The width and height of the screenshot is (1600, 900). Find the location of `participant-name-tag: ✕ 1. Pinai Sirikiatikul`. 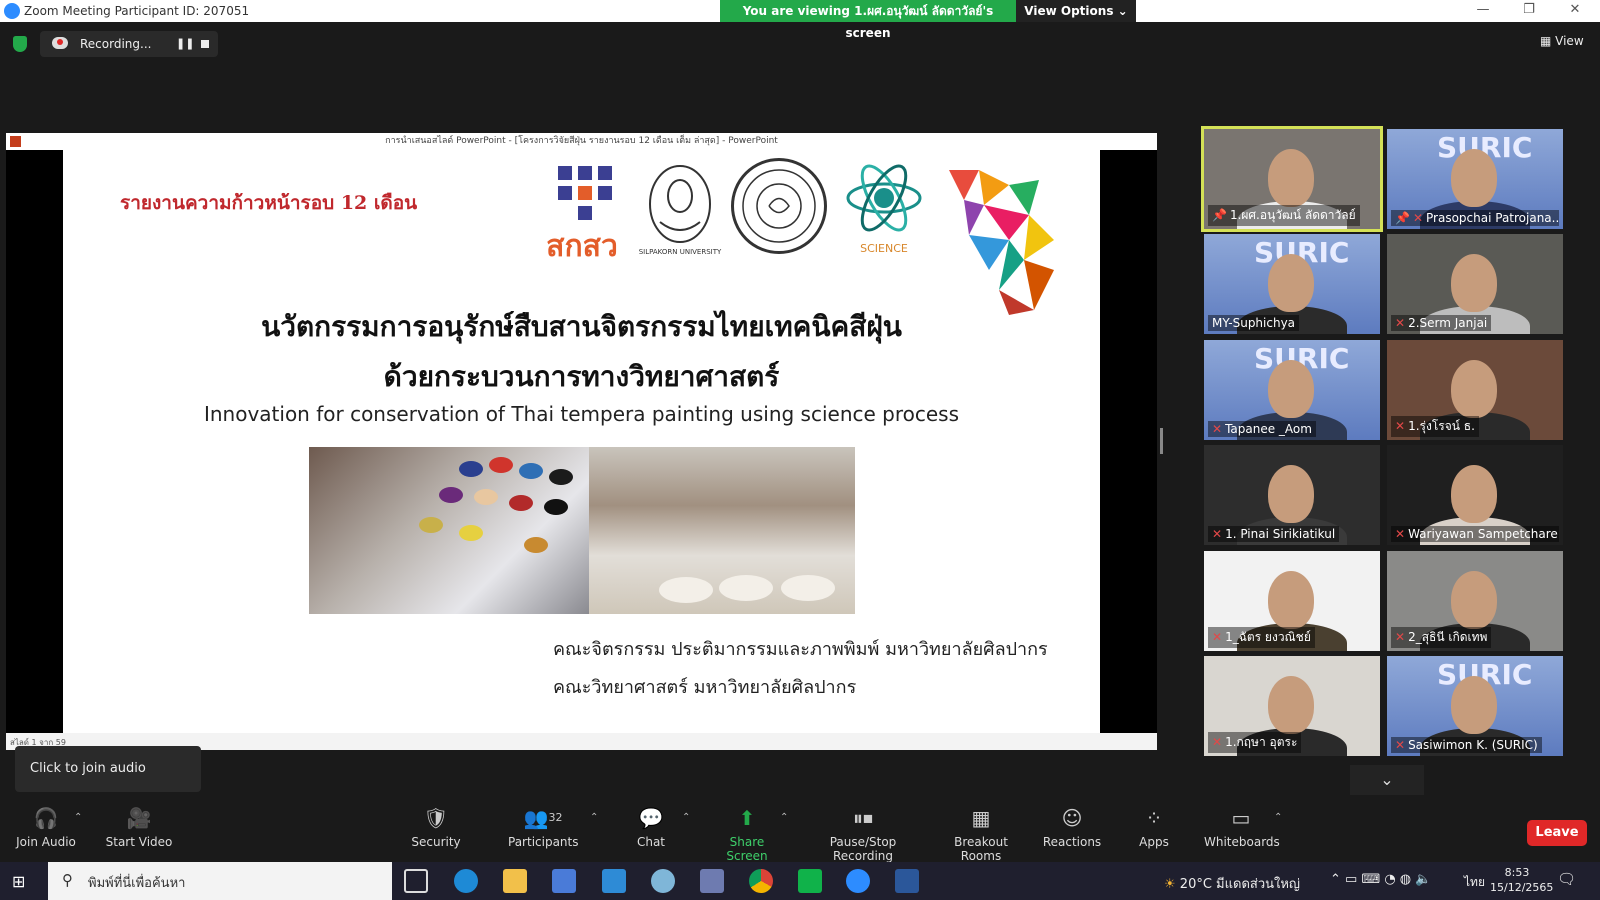

participant-name-tag: ✕ 1. Pinai Sirikiatikul is located at coordinates (1274, 534).